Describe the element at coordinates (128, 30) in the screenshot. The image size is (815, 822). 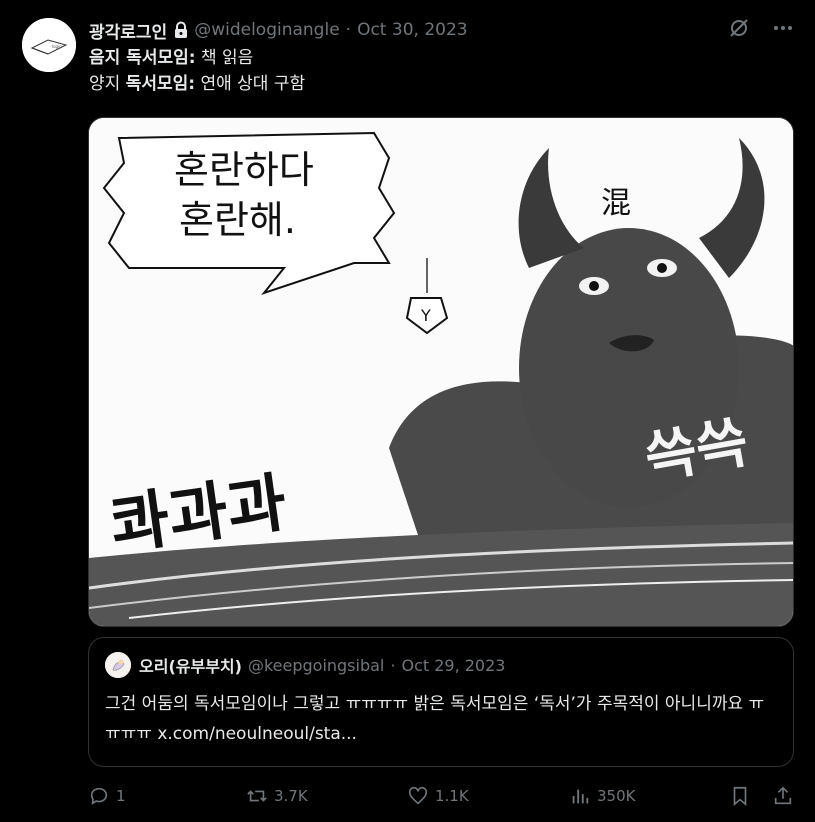
I see `author-name: 광각로그인` at that location.